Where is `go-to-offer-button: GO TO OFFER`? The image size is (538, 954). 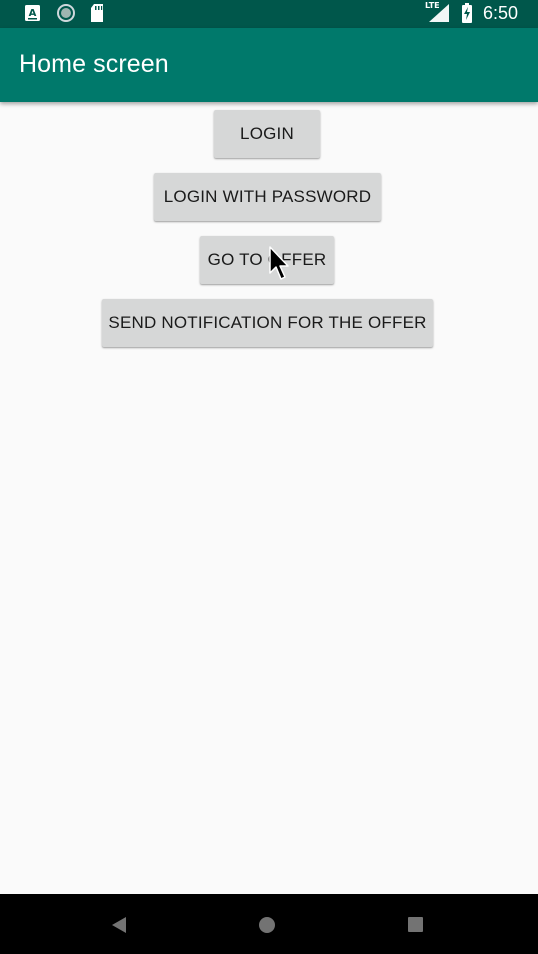 go-to-offer-button: GO TO OFFER is located at coordinates (267, 260).